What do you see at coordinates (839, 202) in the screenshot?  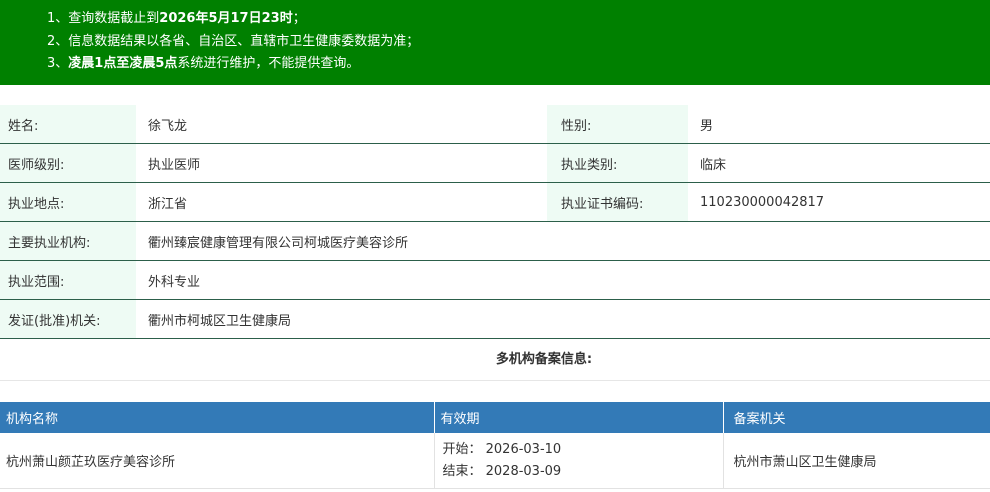 I see `cert-value: 110230000042817` at bounding box center [839, 202].